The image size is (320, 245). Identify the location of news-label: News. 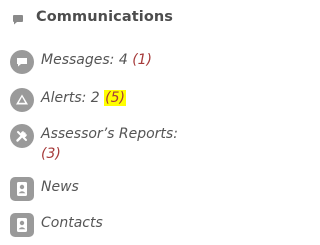
(60, 187).